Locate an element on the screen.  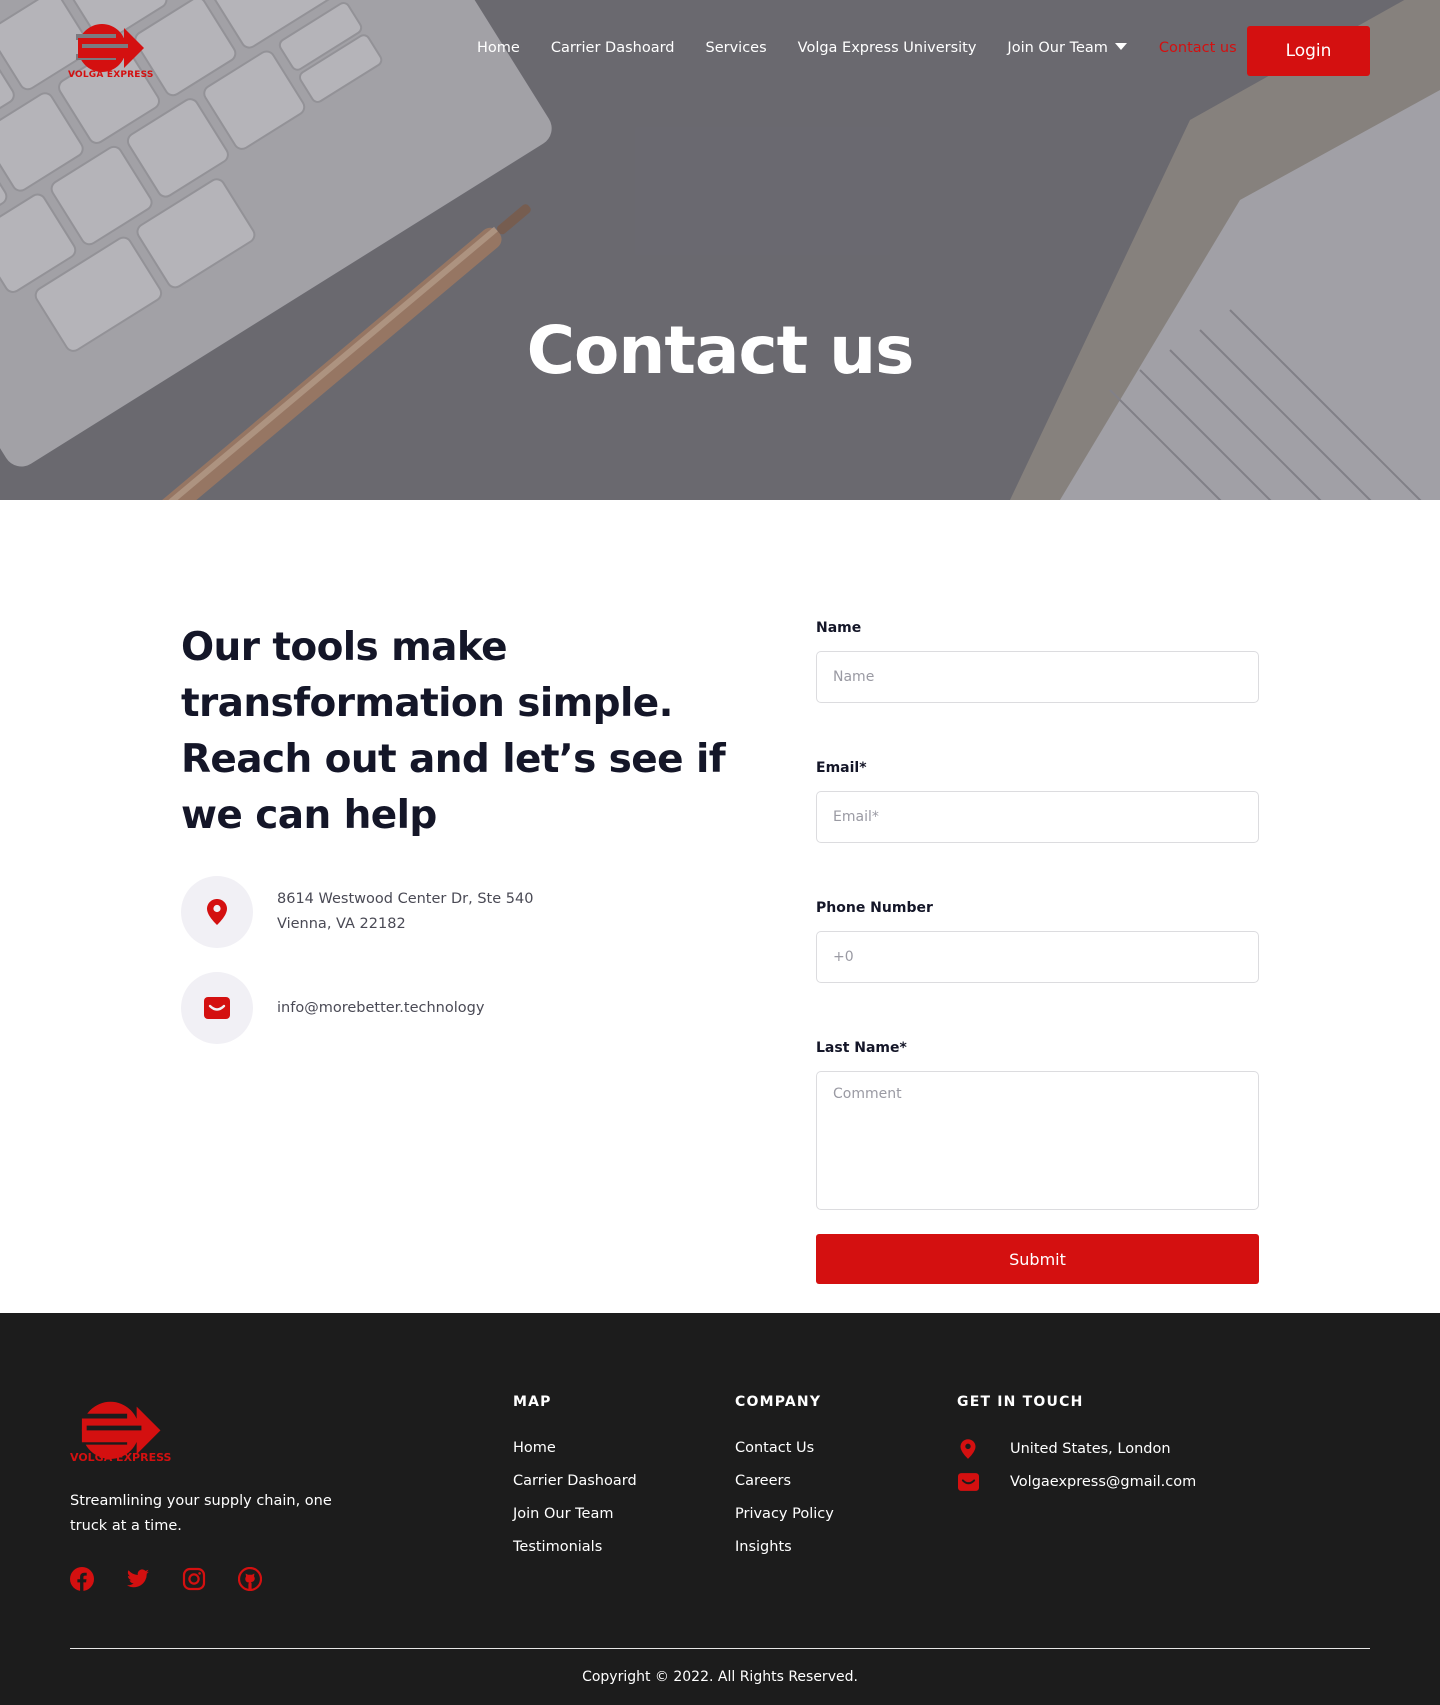
map-heading: MAP is located at coordinates (532, 1402).